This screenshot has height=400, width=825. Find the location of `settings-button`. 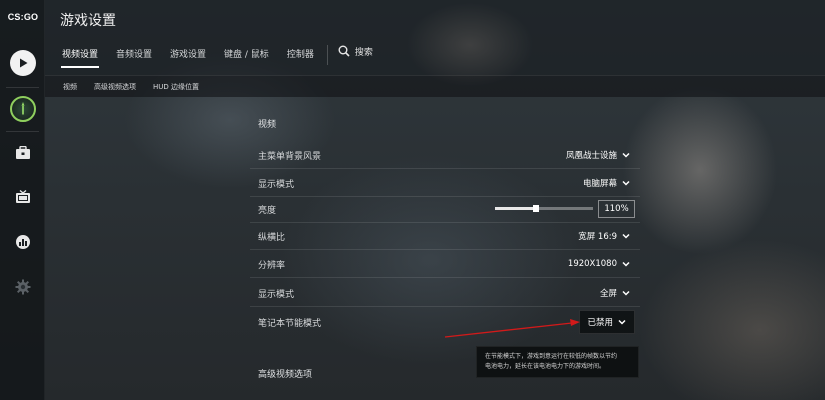

settings-button is located at coordinates (22, 287).